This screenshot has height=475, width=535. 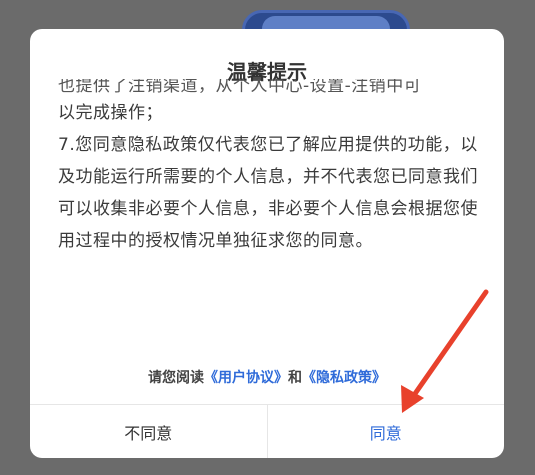 What do you see at coordinates (246, 378) in the screenshot?
I see `user-agreement-link: 《用户协议》` at bounding box center [246, 378].